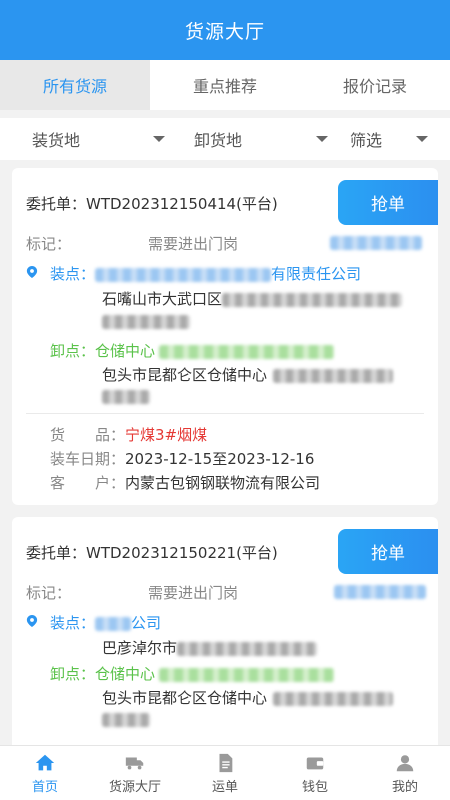  What do you see at coordinates (405, 762) in the screenshot?
I see `user-icon` at bounding box center [405, 762].